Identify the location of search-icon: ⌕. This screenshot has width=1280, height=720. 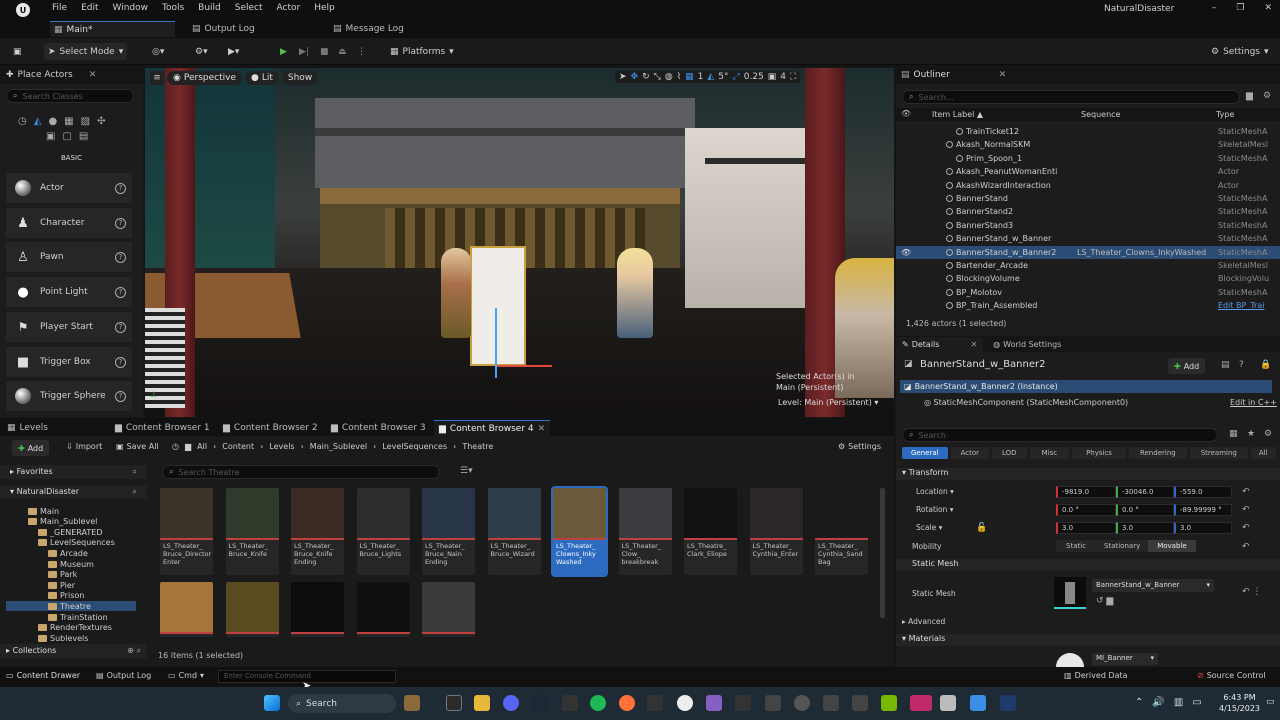
(135, 472).